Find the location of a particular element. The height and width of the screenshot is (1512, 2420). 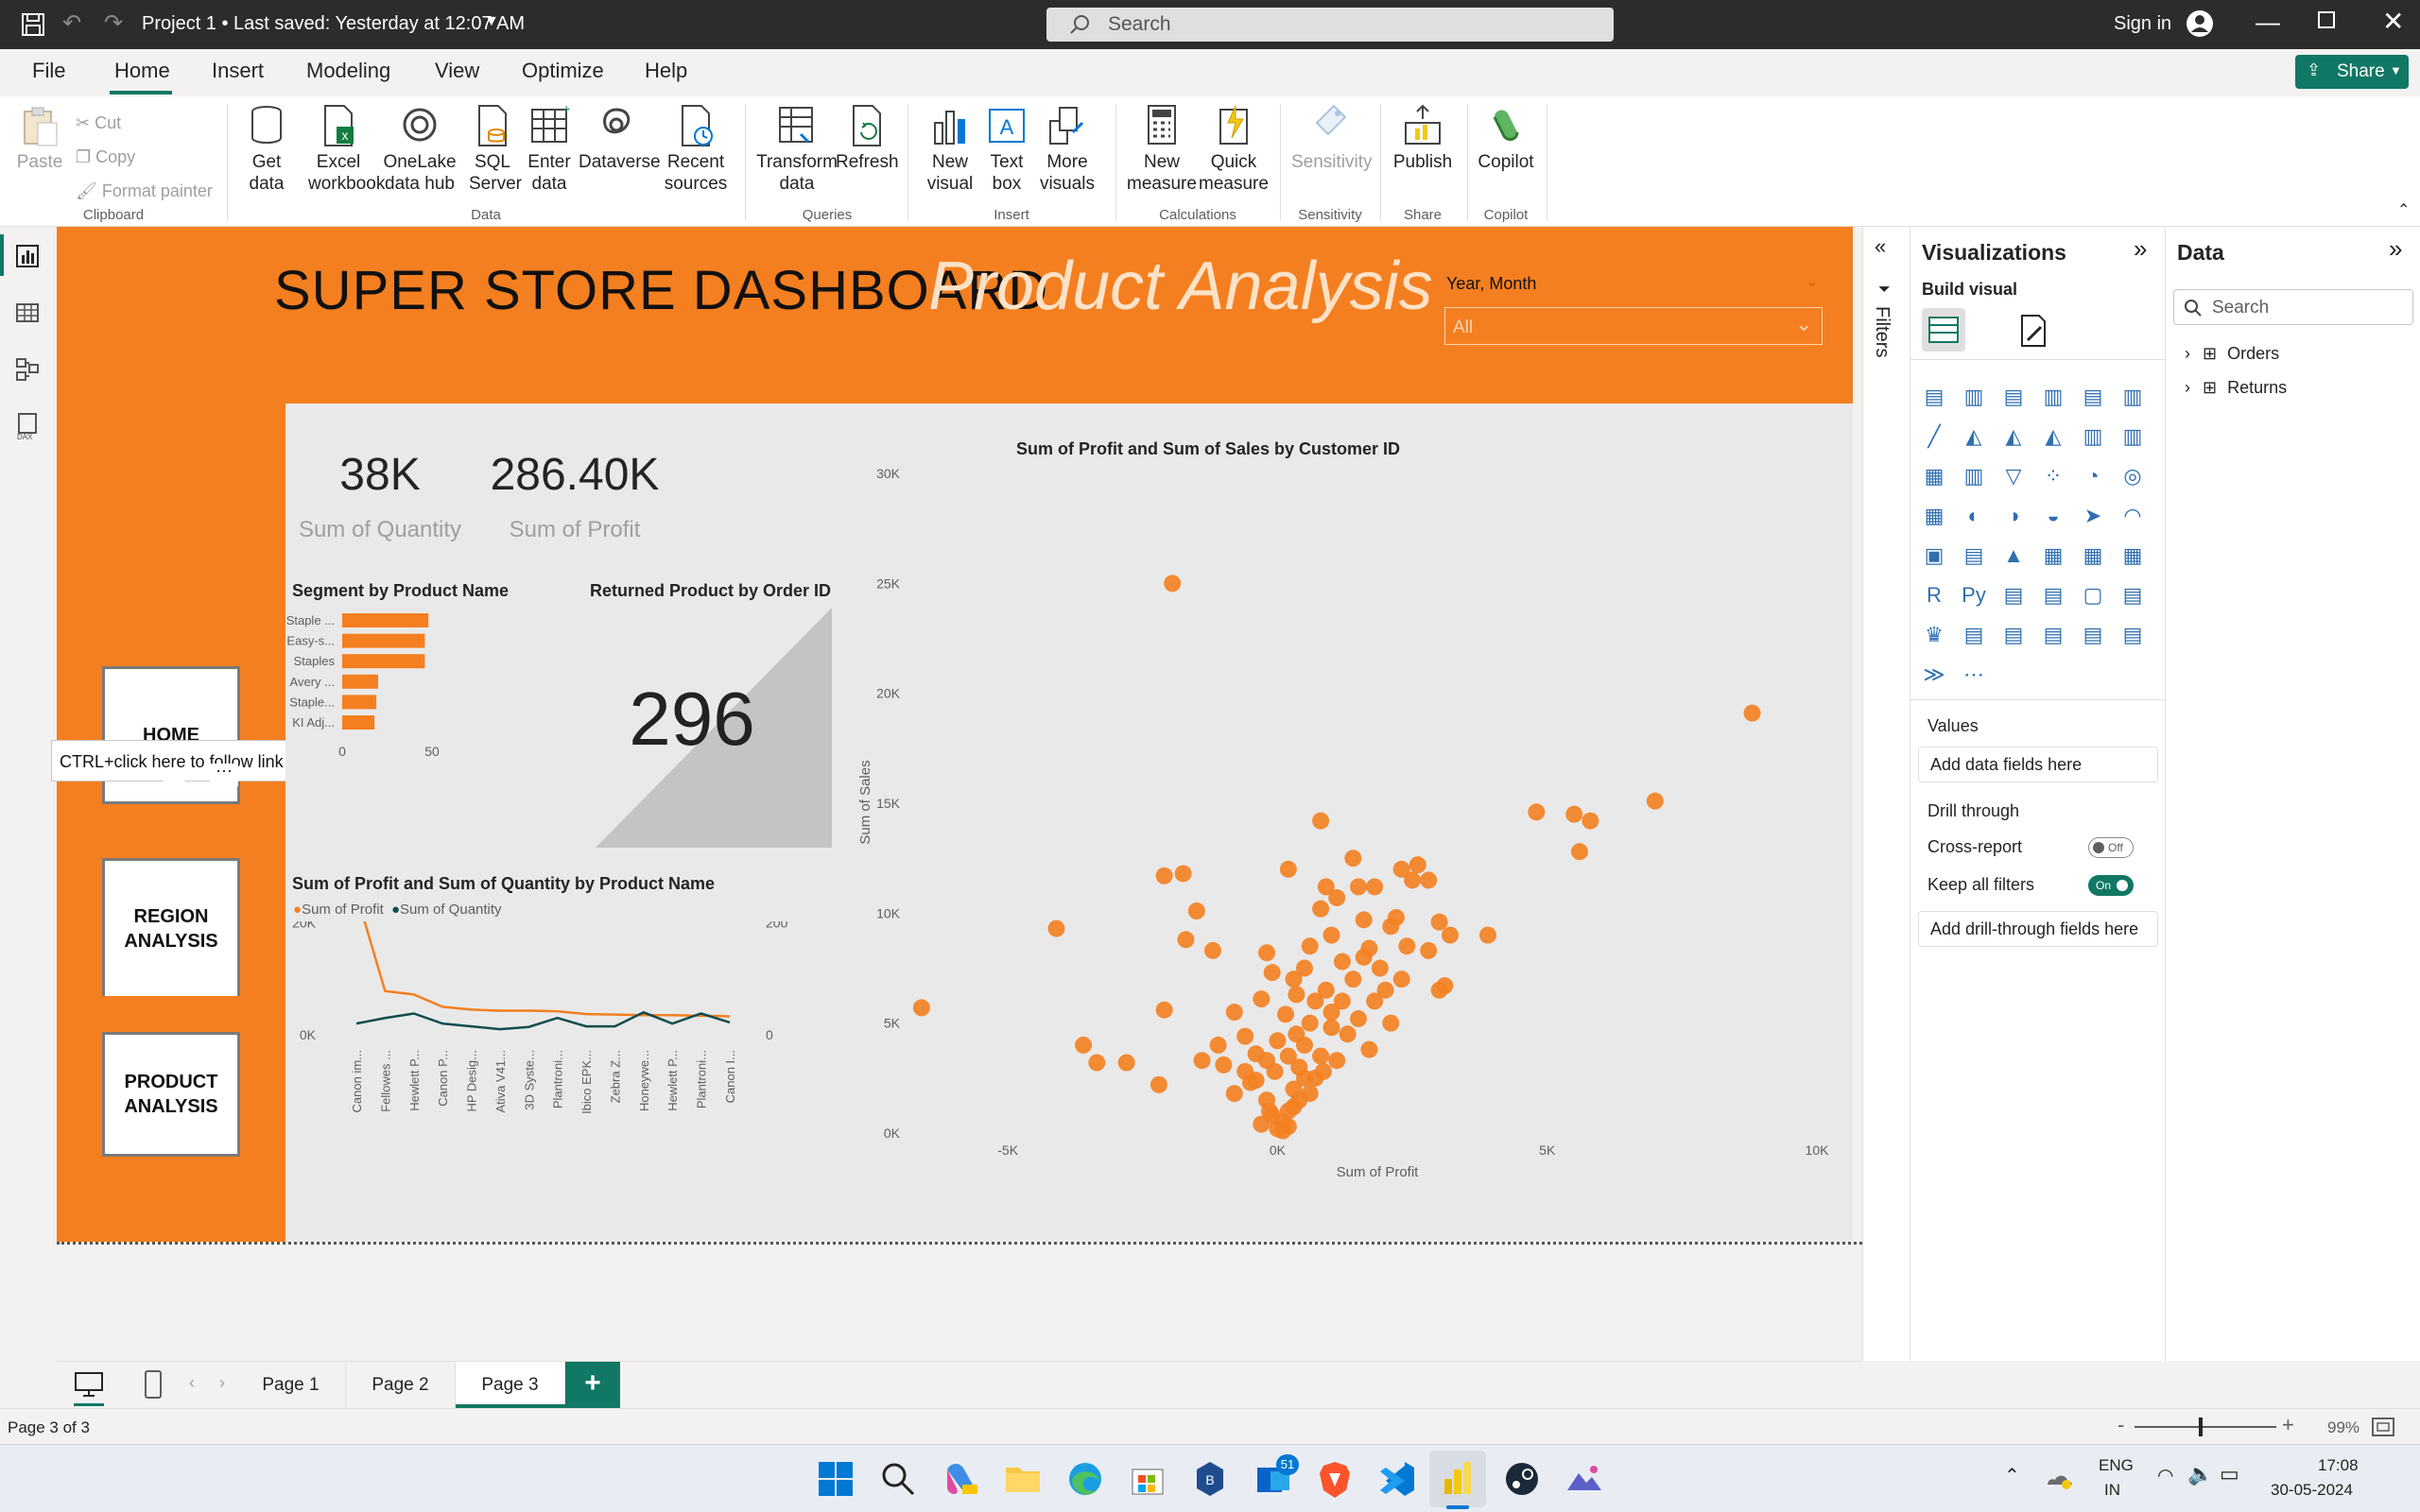

python-visual-icon: Py is located at coordinates (1974, 595).